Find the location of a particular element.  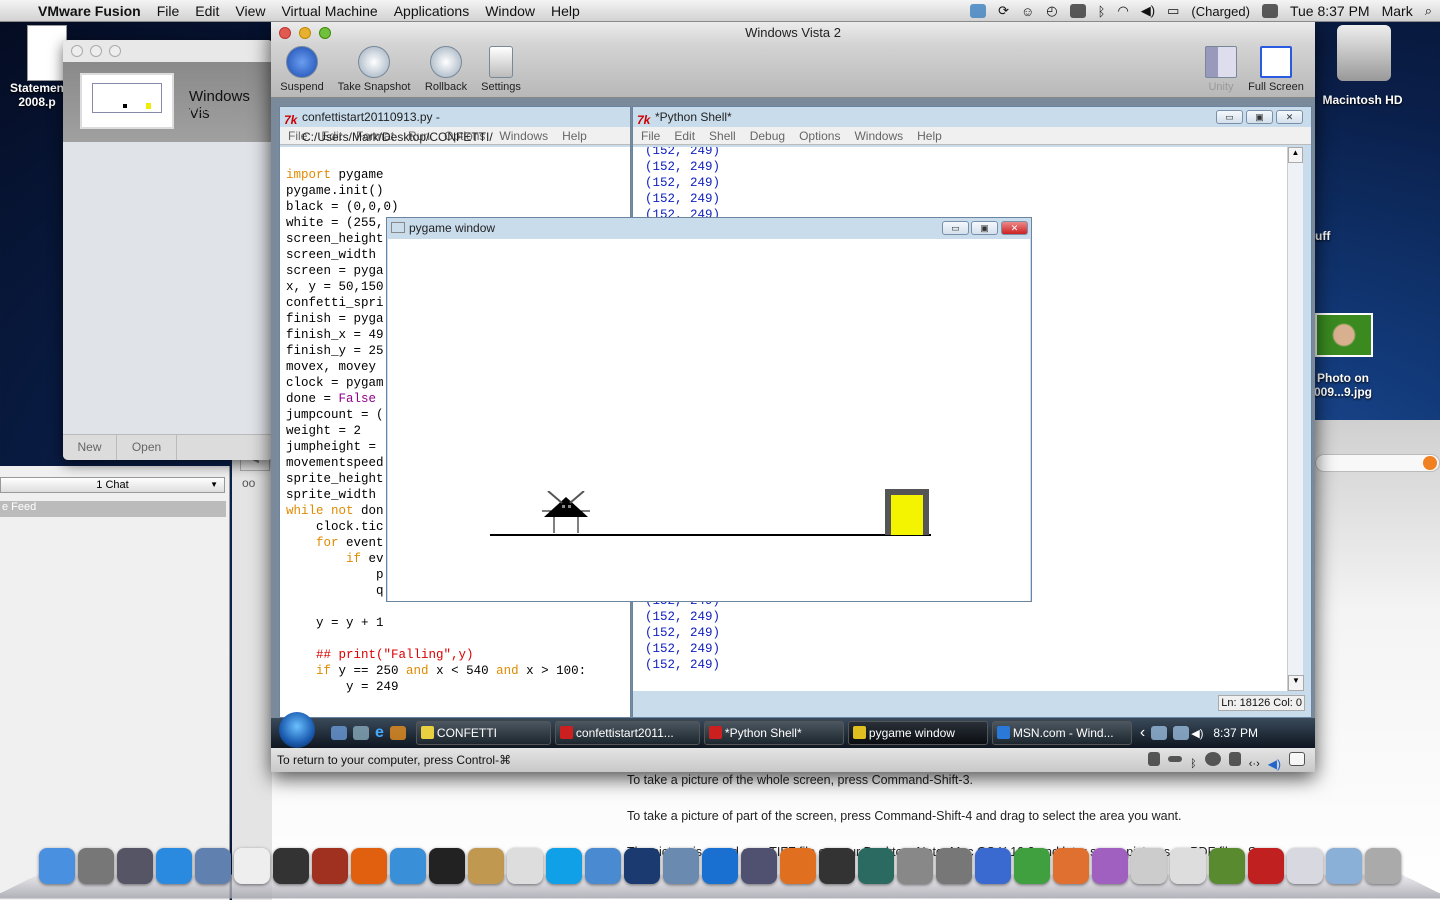

safari-icon is located at coordinates (408, 866).